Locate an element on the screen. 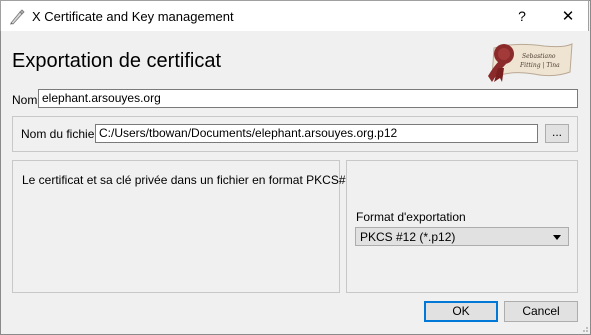 This screenshot has width=591, height=335. cancel-button: Cancel is located at coordinates (541, 311).